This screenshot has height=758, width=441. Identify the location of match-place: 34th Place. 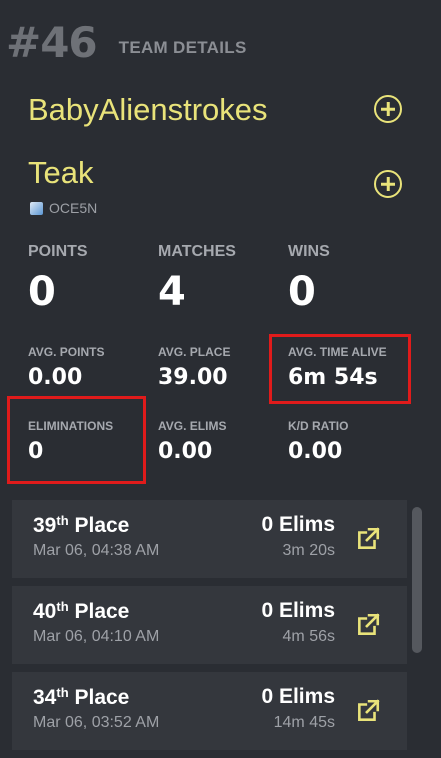
(81, 697).